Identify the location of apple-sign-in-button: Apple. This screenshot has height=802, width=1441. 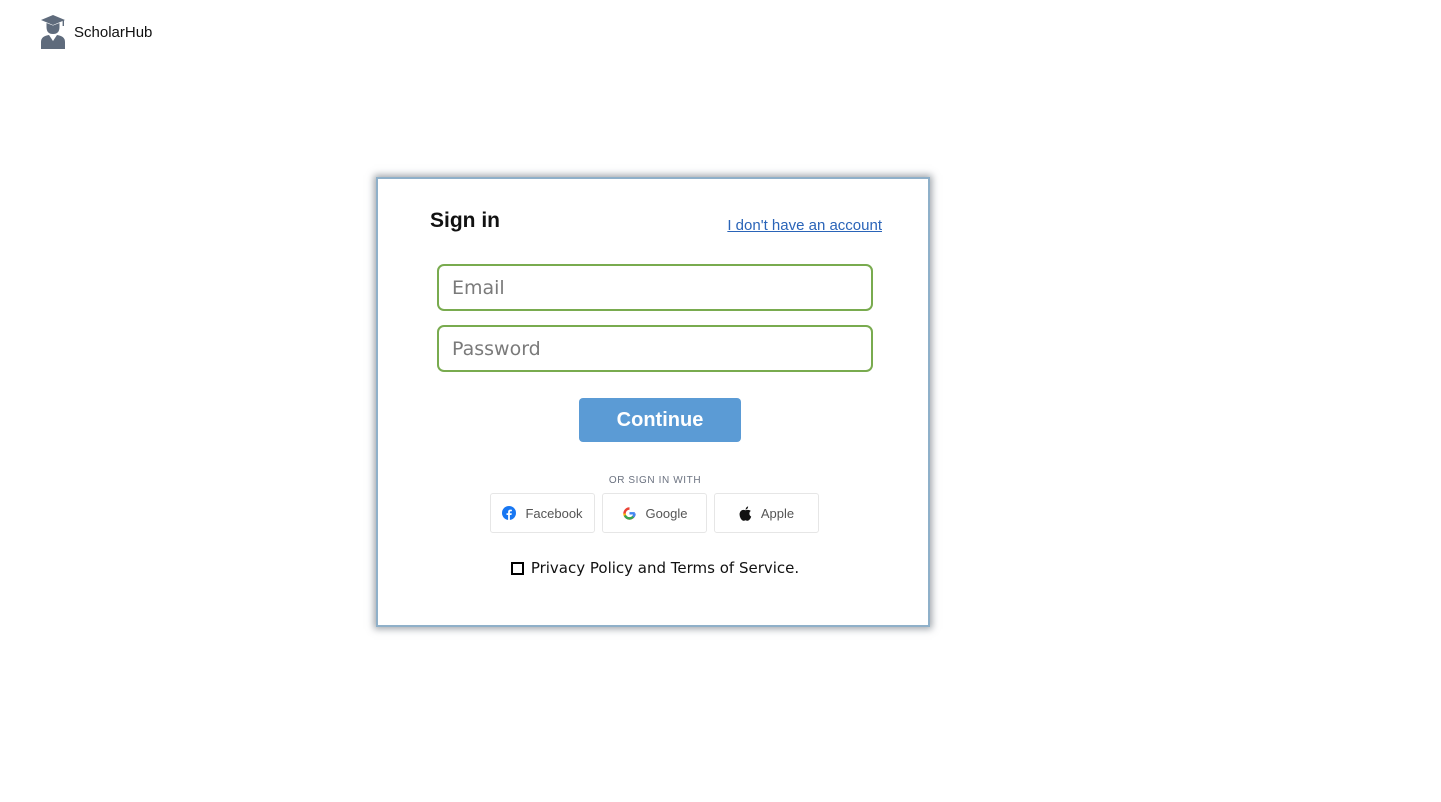
(766, 513).